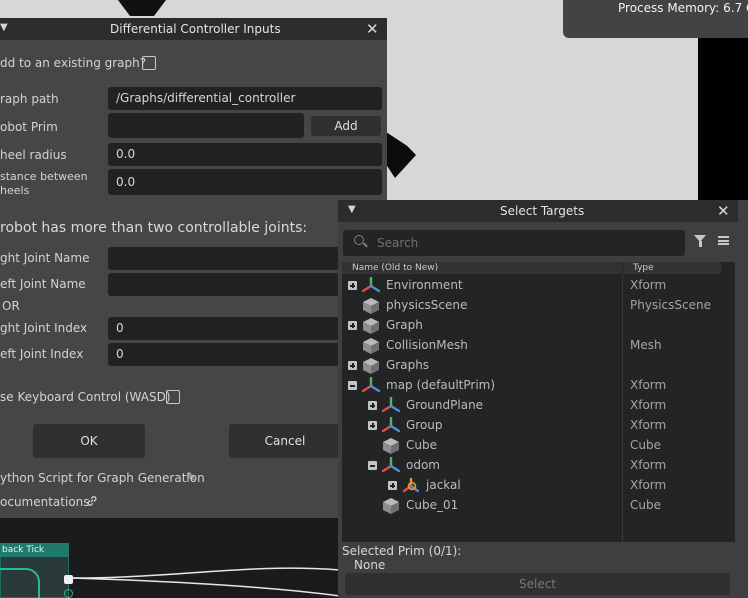  Describe the element at coordinates (44, 328) in the screenshot. I see `right-joint-index-label: ght Joint Index` at that location.